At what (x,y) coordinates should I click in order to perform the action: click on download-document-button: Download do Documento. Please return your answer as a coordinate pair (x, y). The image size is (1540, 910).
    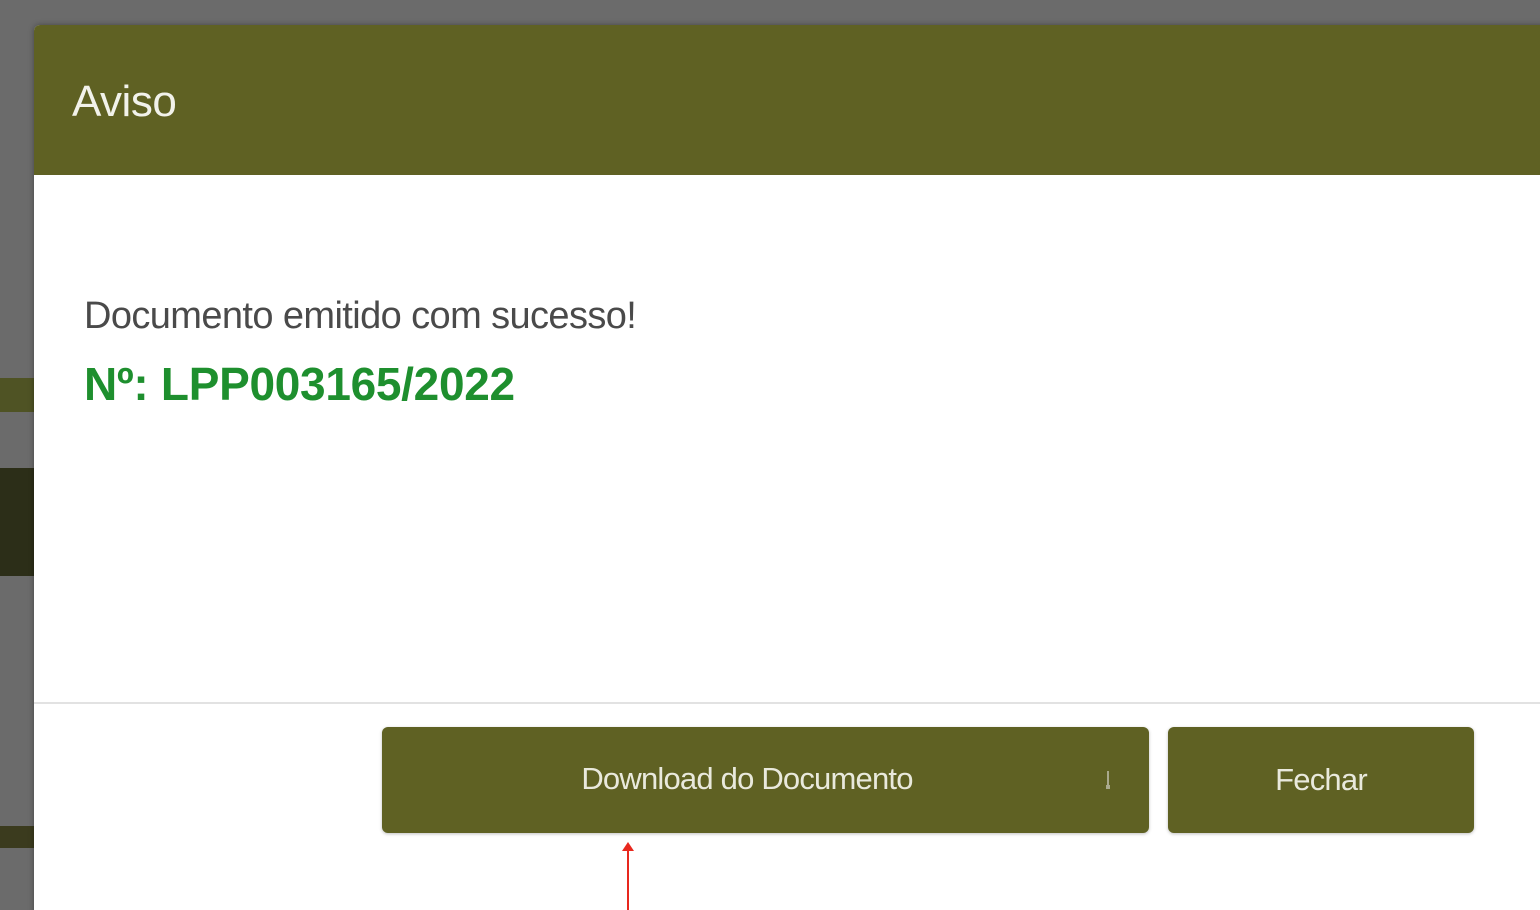
    Looking at the image, I should click on (765, 780).